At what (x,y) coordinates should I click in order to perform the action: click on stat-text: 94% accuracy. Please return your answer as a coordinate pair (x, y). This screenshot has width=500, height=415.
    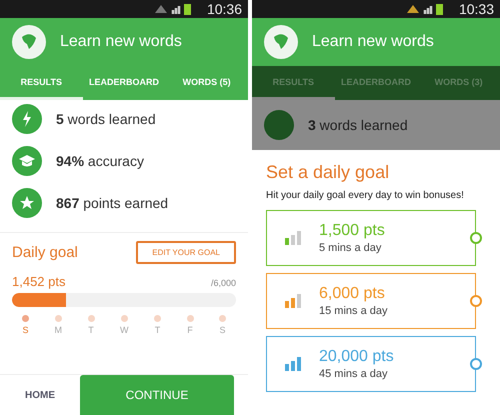
    Looking at the image, I should click on (100, 161).